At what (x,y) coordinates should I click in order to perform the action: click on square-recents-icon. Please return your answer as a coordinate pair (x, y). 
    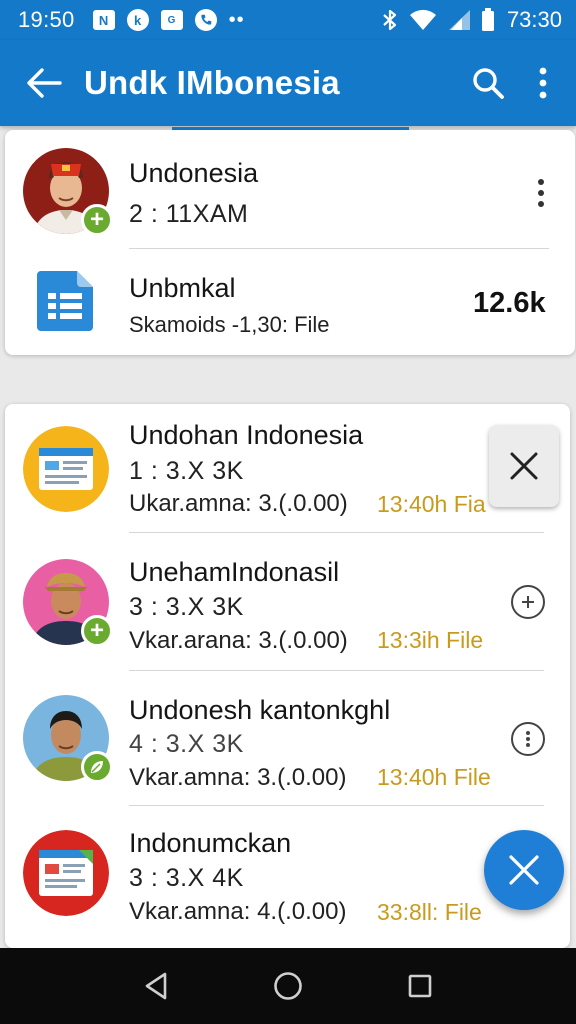
    Looking at the image, I should click on (420, 986).